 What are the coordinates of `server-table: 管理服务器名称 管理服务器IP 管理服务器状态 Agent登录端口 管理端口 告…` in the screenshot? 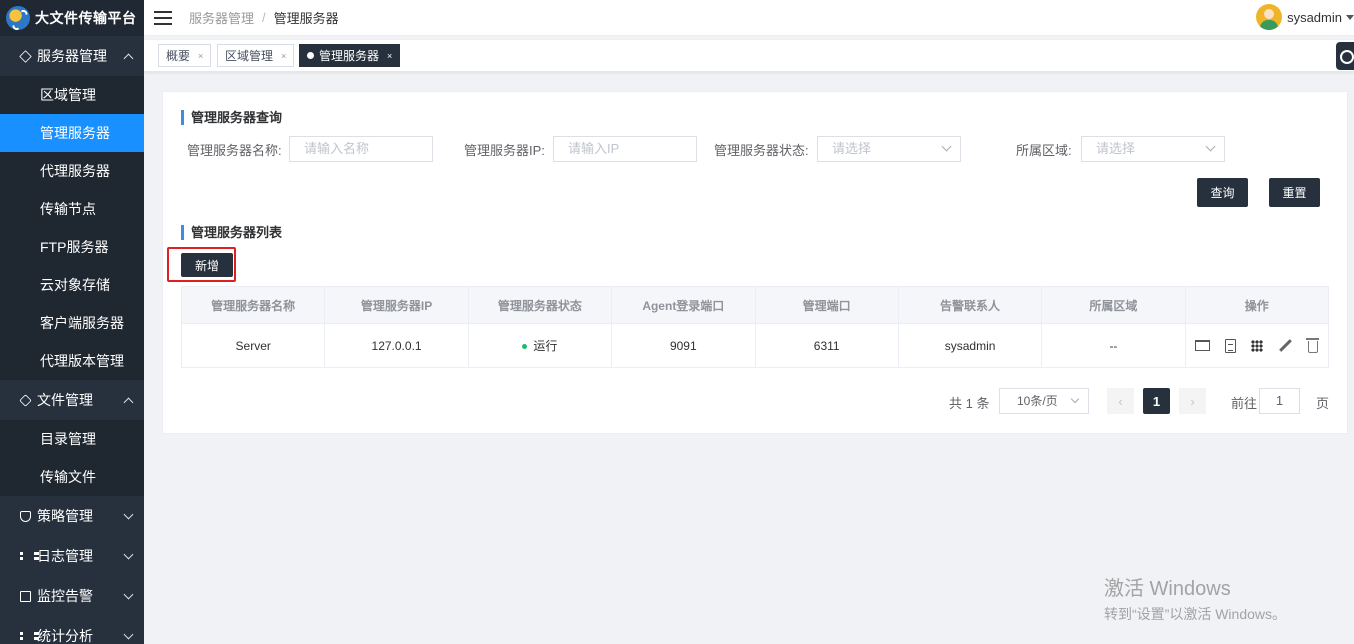 It's located at (755, 327).